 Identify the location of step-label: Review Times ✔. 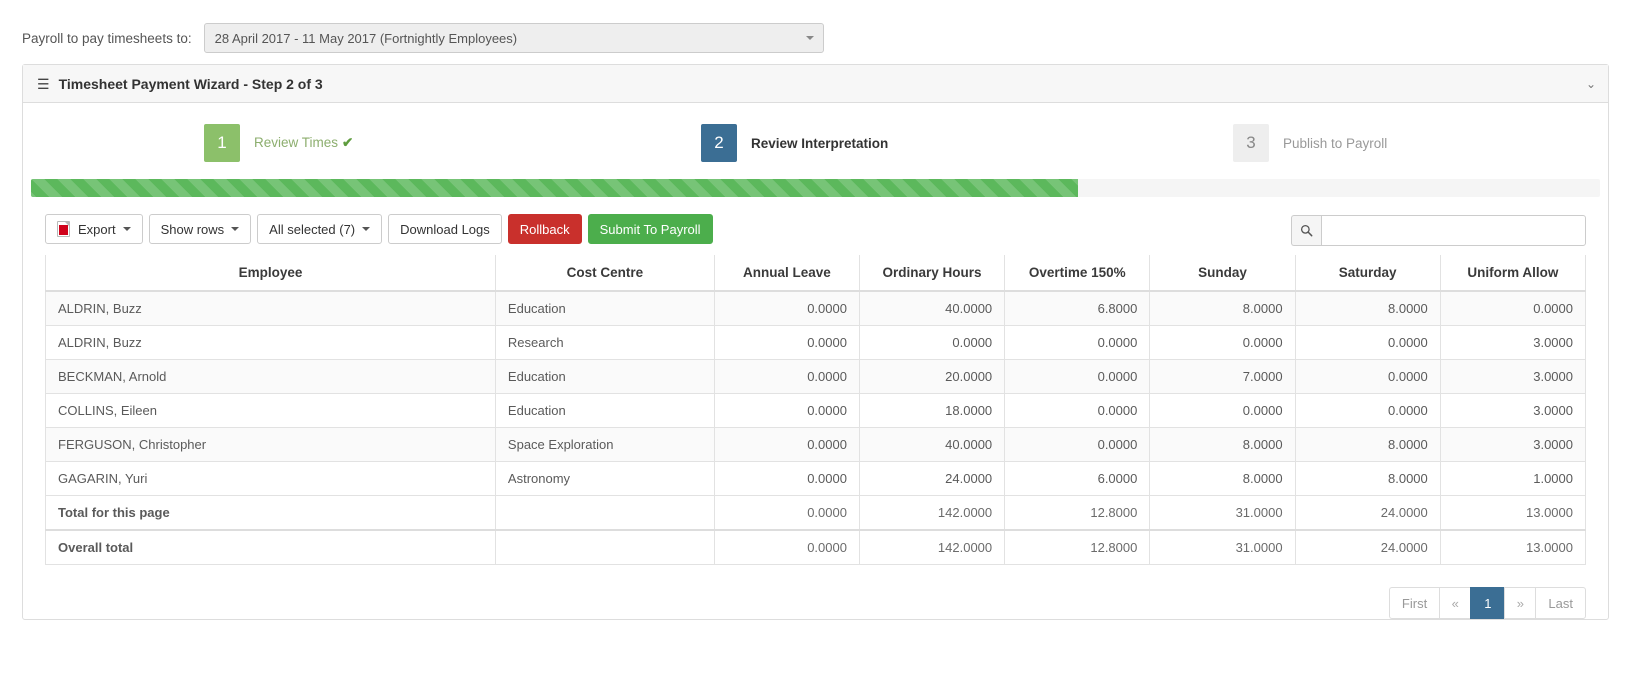
(303, 143).